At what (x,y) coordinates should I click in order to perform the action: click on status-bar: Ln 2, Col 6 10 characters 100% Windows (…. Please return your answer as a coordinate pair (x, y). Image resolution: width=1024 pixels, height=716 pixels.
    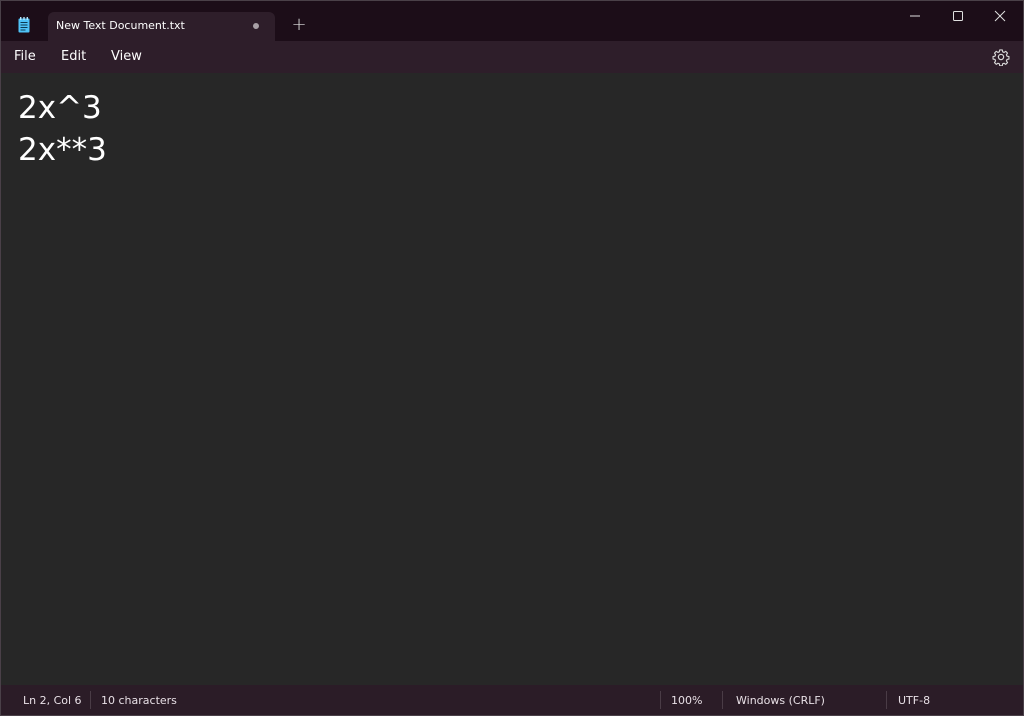
    Looking at the image, I should click on (512, 700).